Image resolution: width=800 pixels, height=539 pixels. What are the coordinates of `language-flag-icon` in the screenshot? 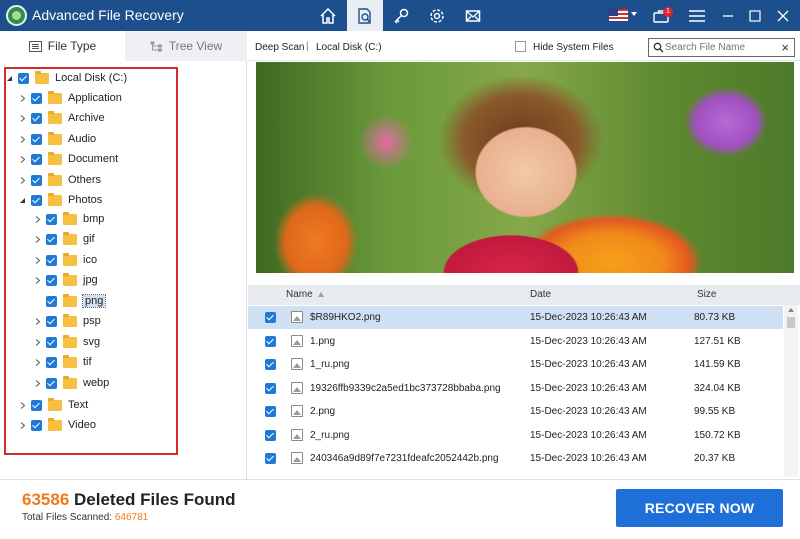 It's located at (618, 15).